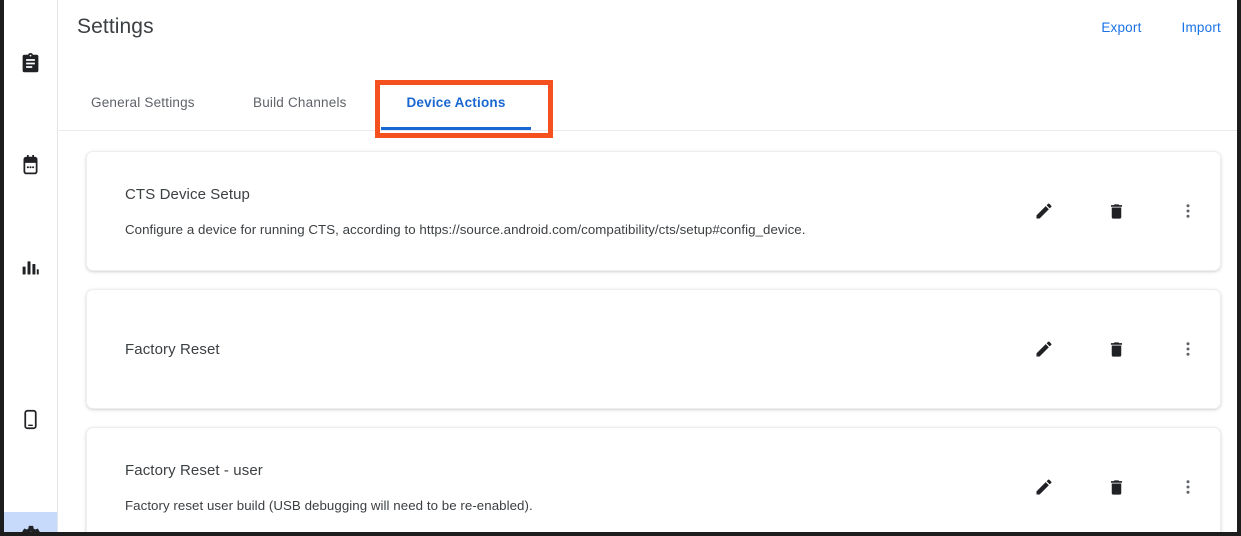 The width and height of the screenshot is (1241, 536). I want to click on sidebar-nav-rail, so click(31, 266).